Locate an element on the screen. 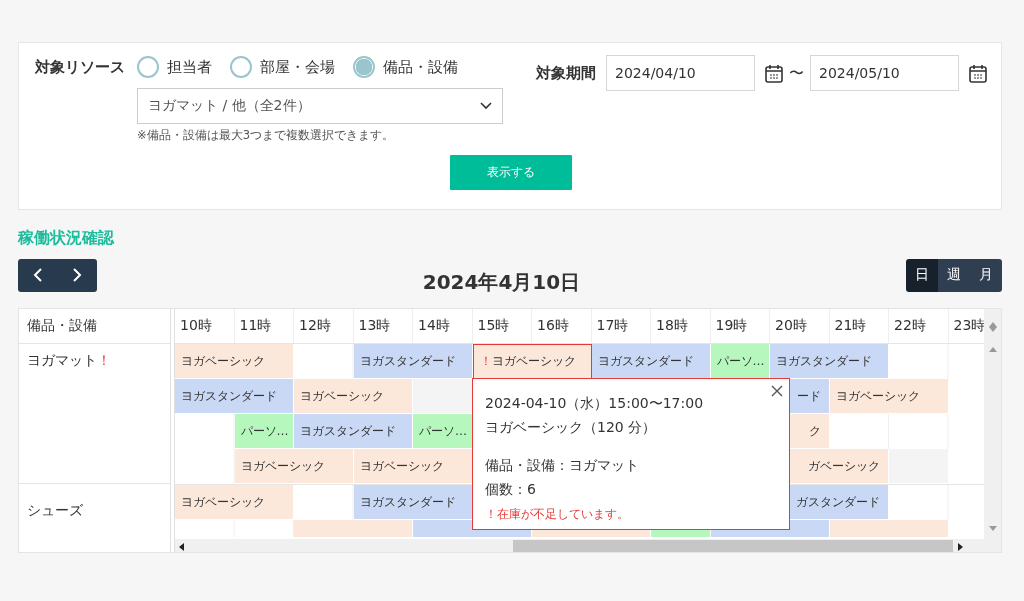 This screenshot has width=1024, height=601. hour-header: 18時 is located at coordinates (672, 326).